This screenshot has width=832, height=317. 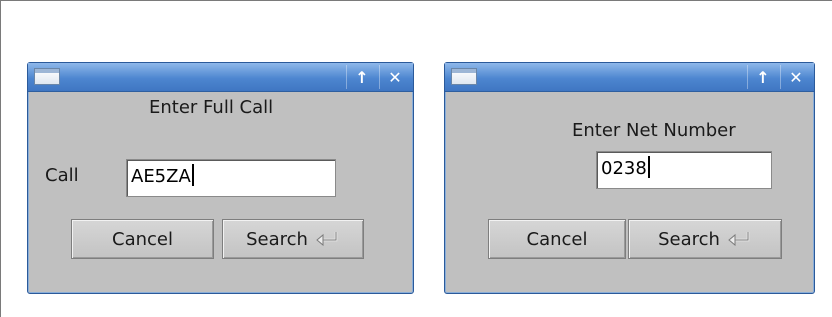 What do you see at coordinates (211, 107) in the screenshot?
I see `prompt-text: Enter Full Call` at bounding box center [211, 107].